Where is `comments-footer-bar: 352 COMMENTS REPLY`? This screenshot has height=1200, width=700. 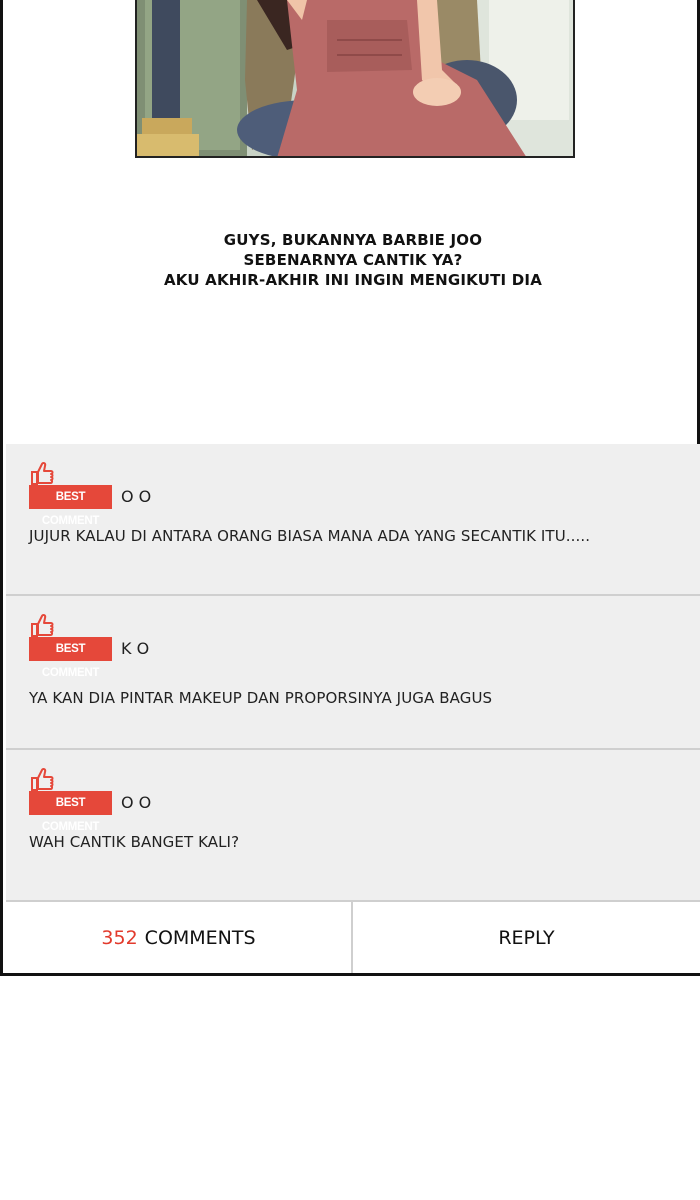
comments-footer-bar: 352 COMMENTS REPLY is located at coordinates (353, 936).